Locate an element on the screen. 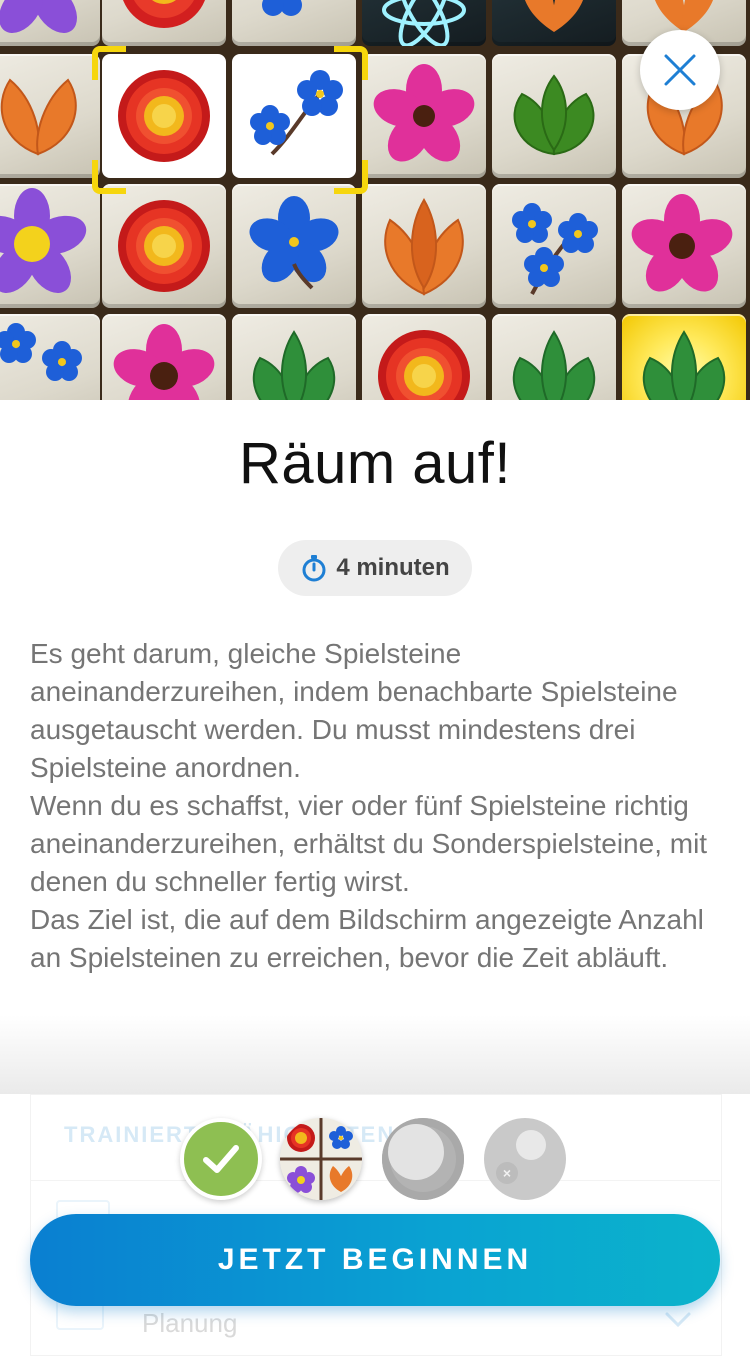 This screenshot has height=1356, width=750. skill-label: Planung is located at coordinates (190, 1323).